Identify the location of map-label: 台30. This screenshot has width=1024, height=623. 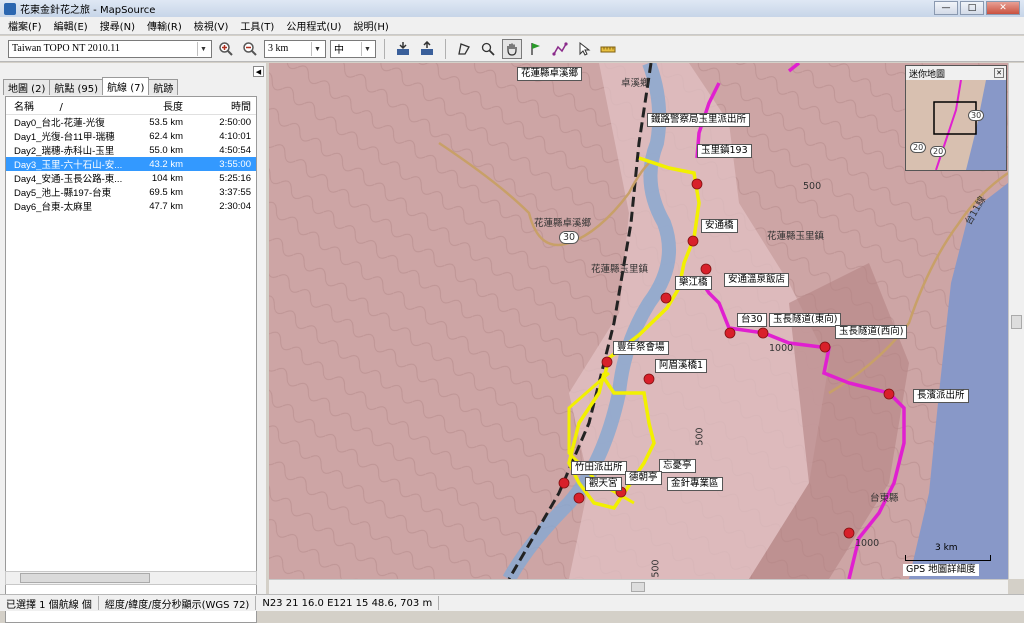
(752, 320).